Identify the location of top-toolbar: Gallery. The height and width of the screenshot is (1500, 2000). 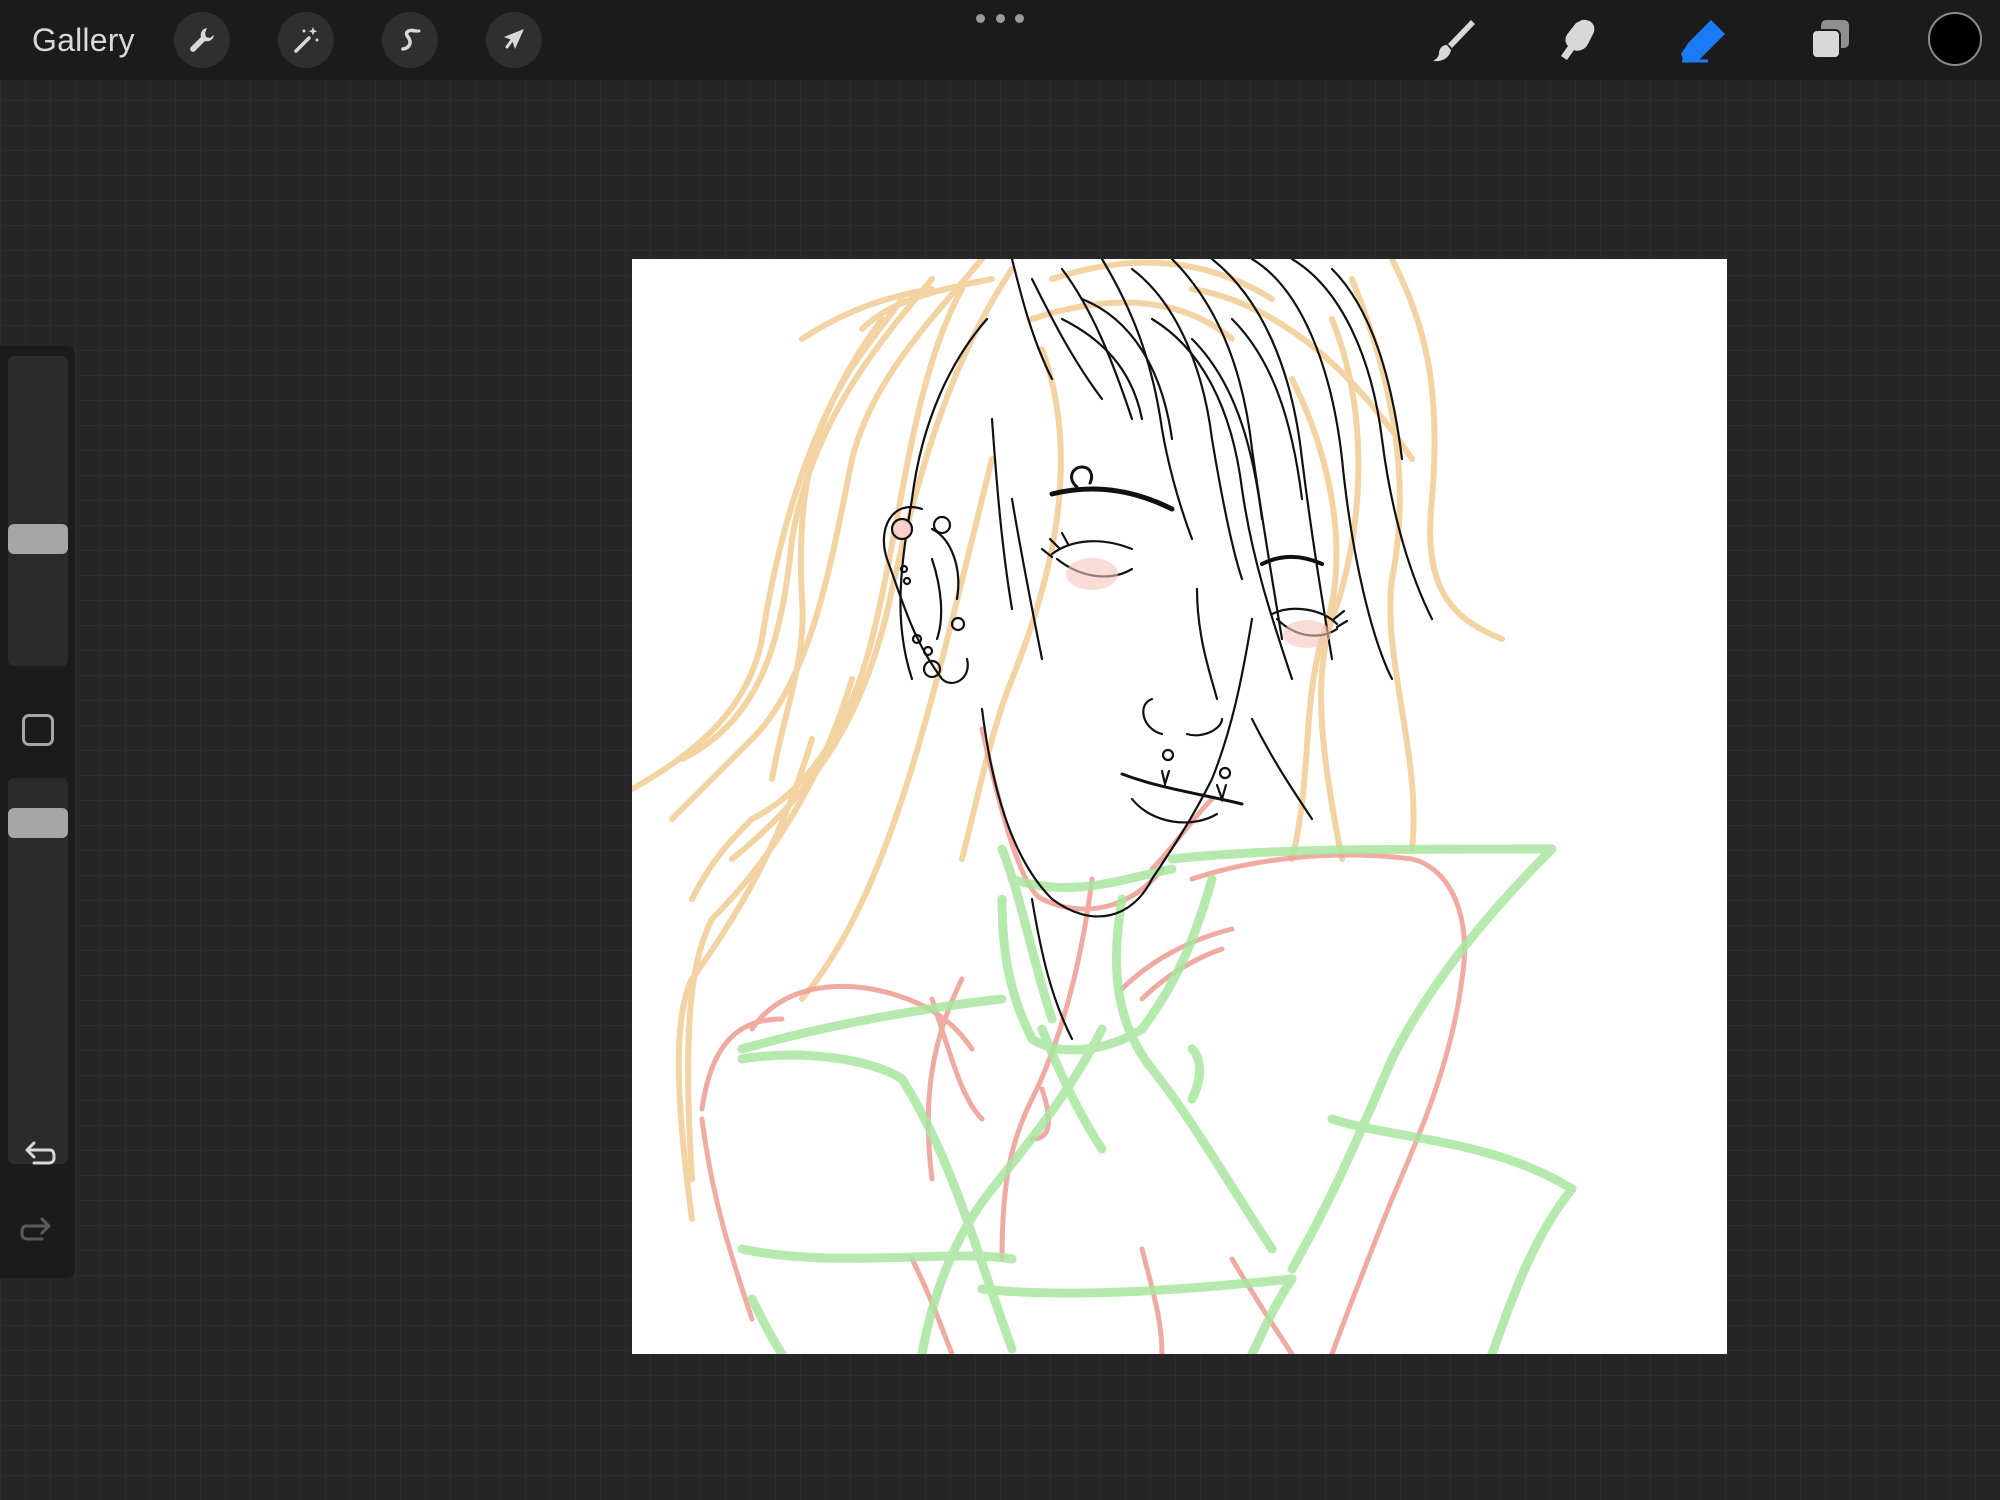
(1000, 40).